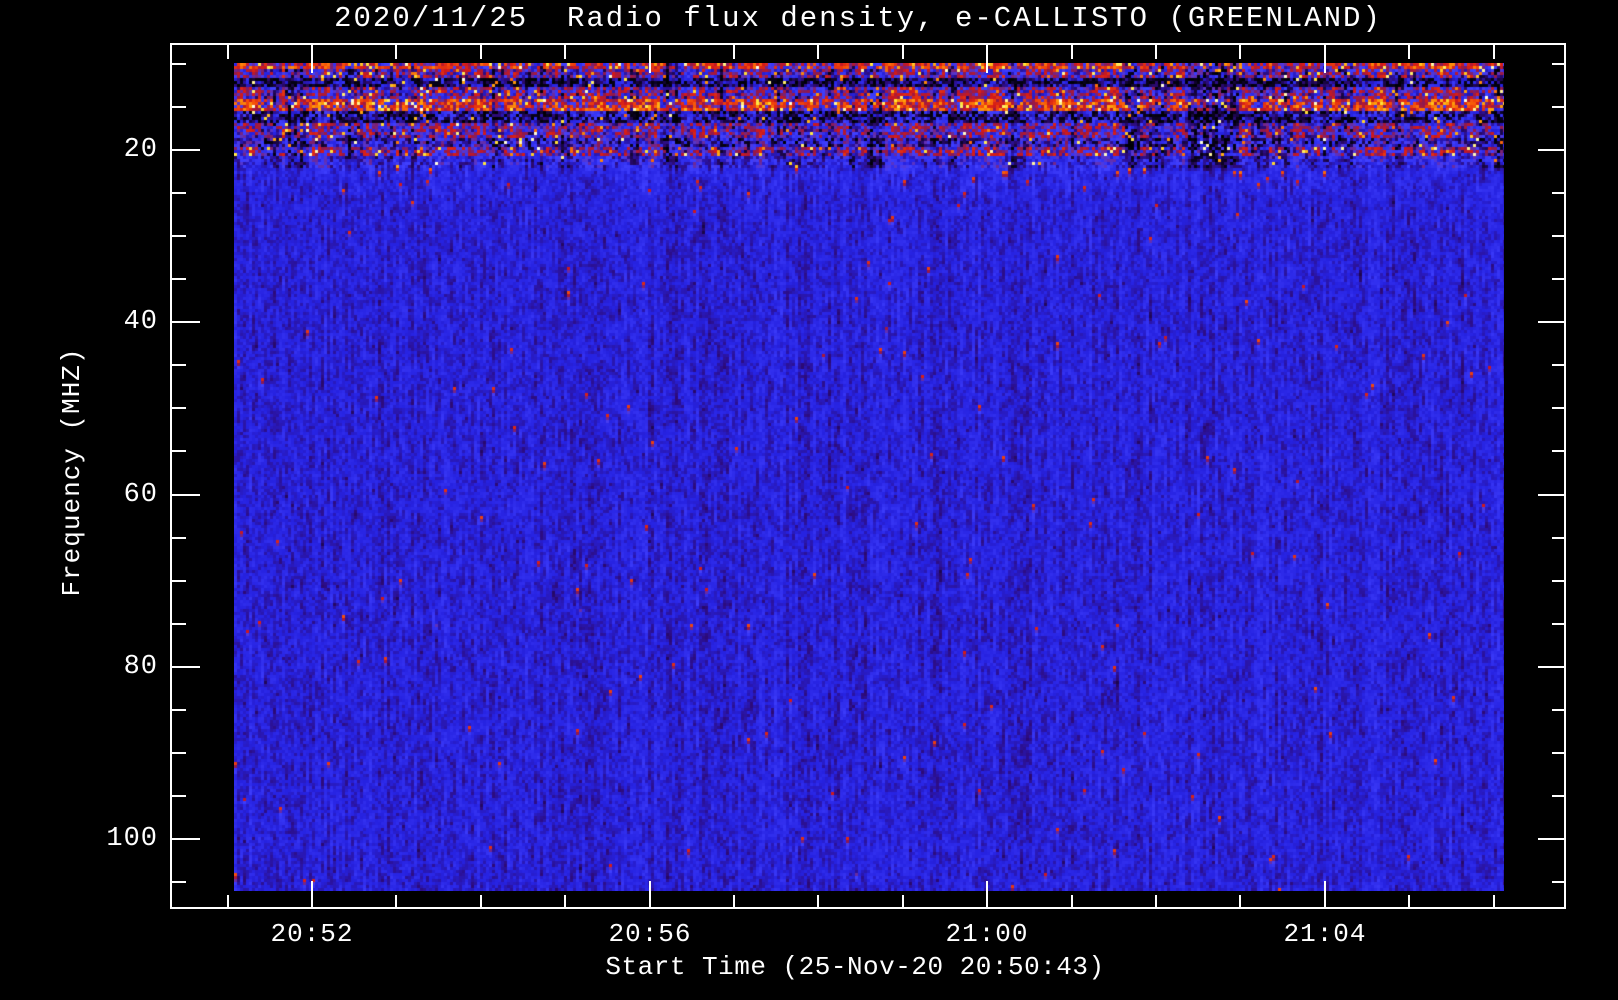 Image resolution: width=1618 pixels, height=1000 pixels. I want to click on y-tick-label: 80, so click(140, 667).